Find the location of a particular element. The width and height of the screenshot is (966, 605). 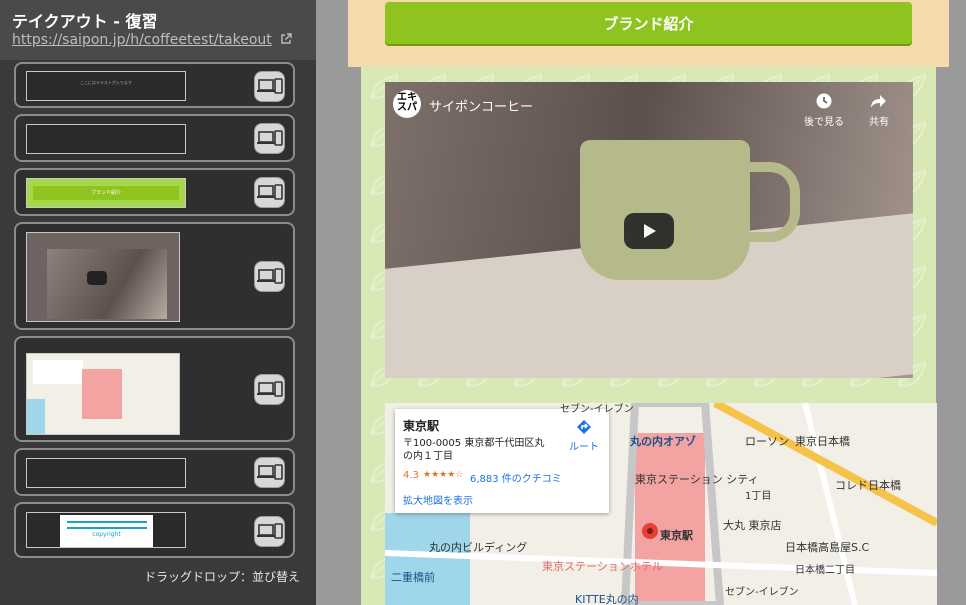

map-label: KITTE丸の内 is located at coordinates (607, 599).